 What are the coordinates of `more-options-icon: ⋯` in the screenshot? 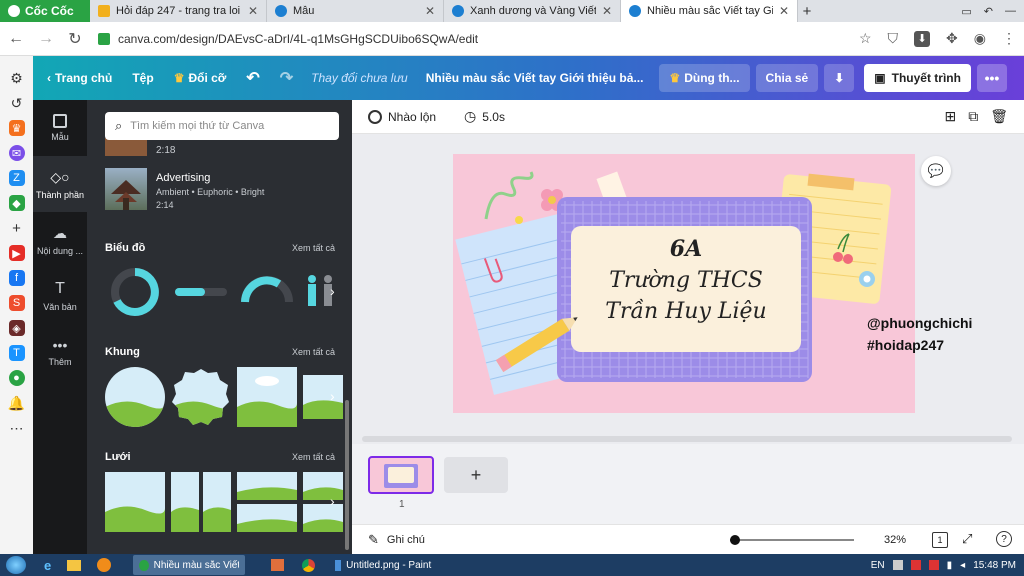 It's located at (17, 428).